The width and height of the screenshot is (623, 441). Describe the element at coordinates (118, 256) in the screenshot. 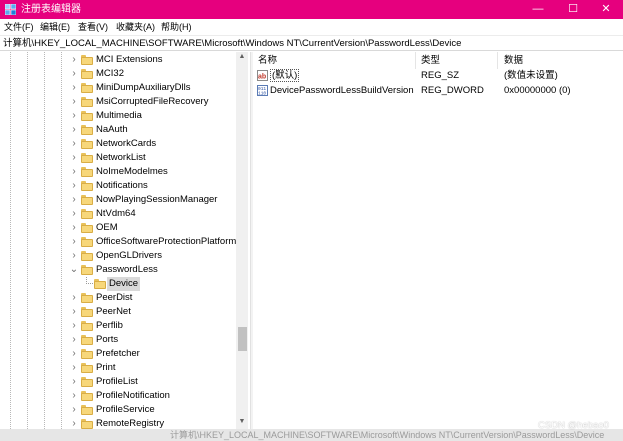

I see `tree-item-opengldrivers: › OpenGLDrivers` at that location.